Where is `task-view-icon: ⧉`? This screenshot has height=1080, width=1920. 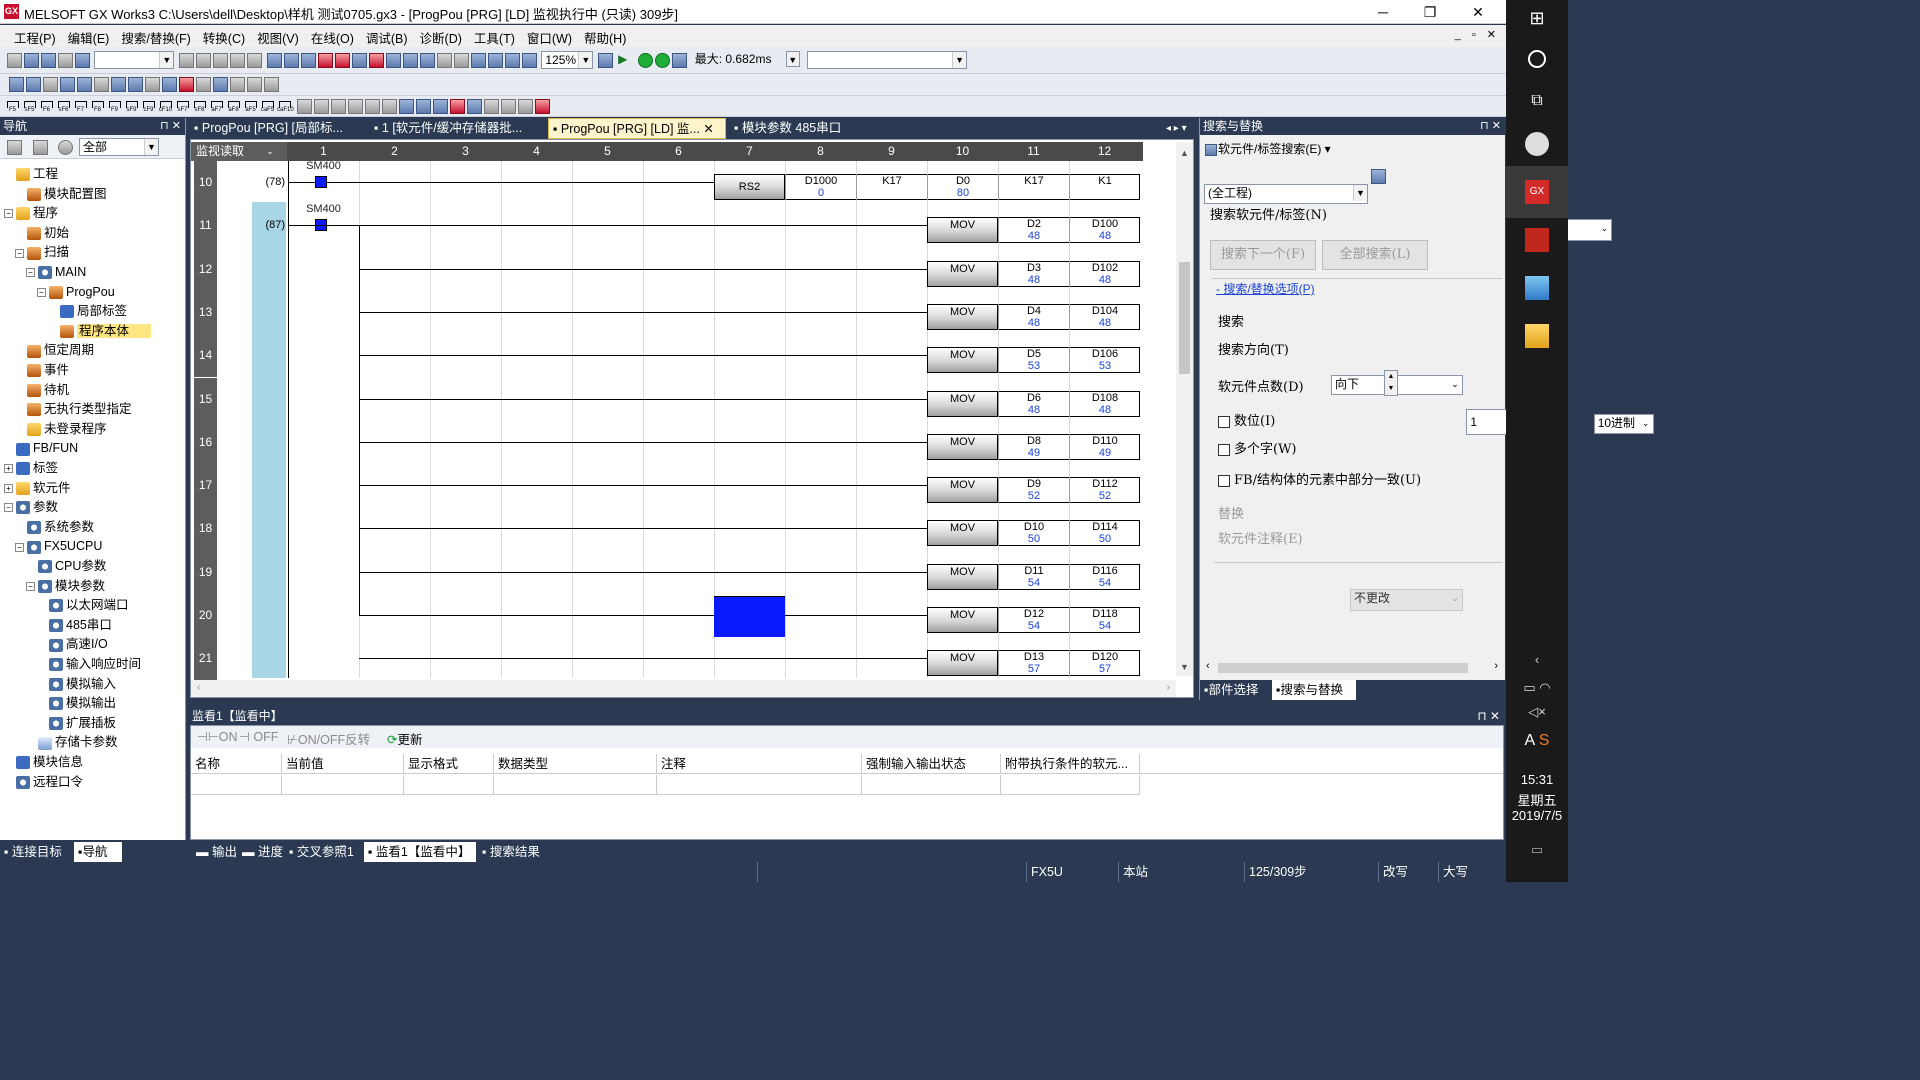
task-view-icon: ⧉ is located at coordinates (1537, 104).